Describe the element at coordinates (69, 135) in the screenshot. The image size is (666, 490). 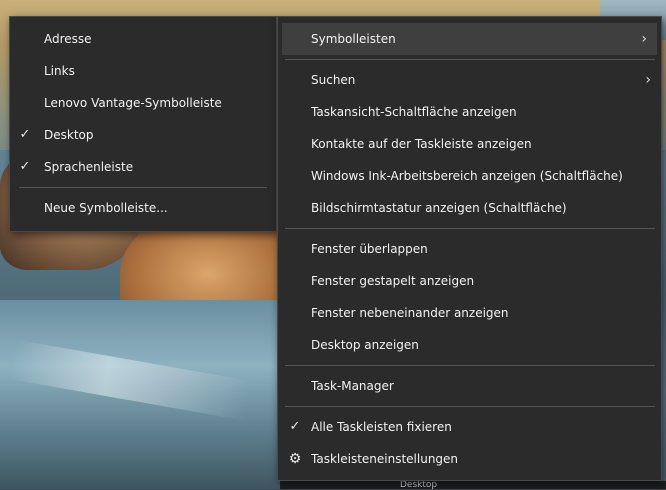
I see `submenu-item-label: Desktop` at that location.